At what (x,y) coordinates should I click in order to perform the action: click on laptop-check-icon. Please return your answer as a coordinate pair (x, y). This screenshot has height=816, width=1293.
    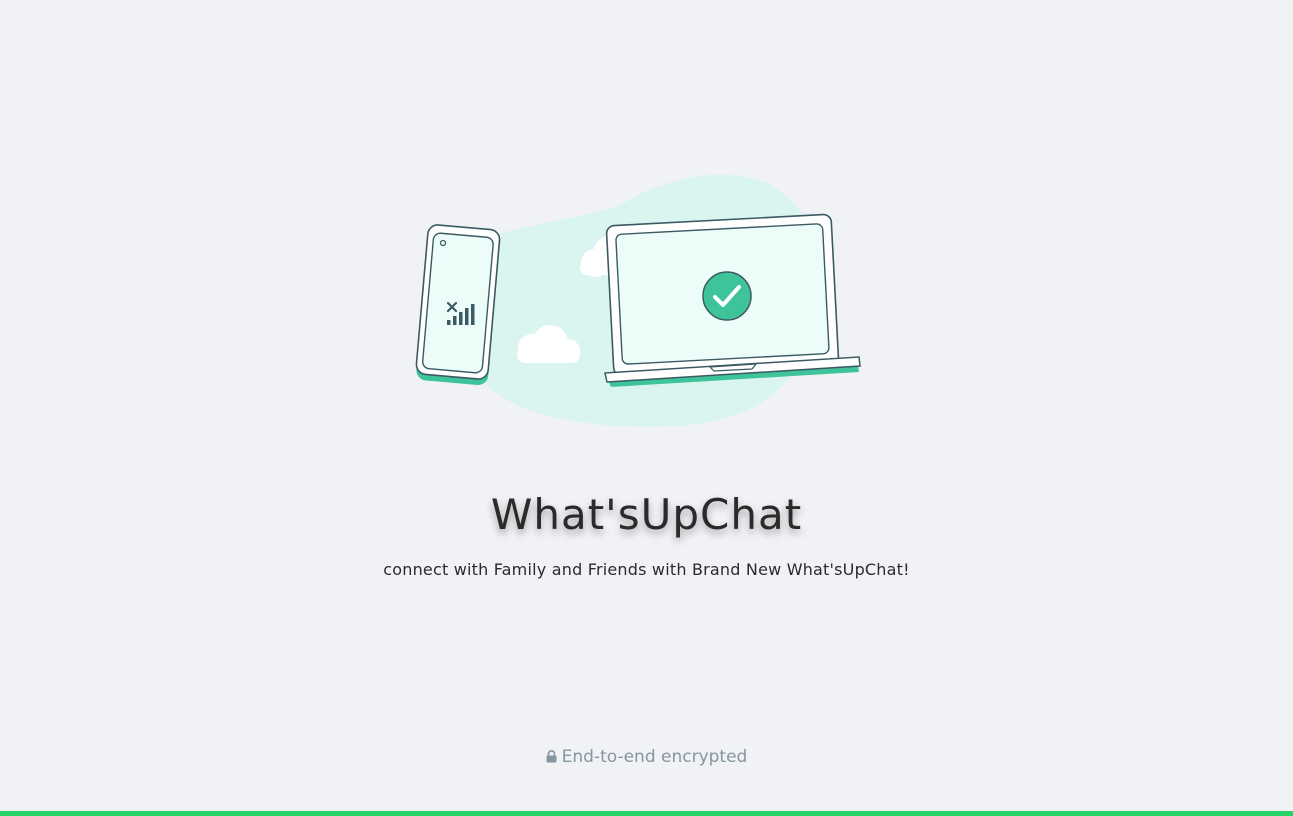
    Looking at the image, I should click on (732, 300).